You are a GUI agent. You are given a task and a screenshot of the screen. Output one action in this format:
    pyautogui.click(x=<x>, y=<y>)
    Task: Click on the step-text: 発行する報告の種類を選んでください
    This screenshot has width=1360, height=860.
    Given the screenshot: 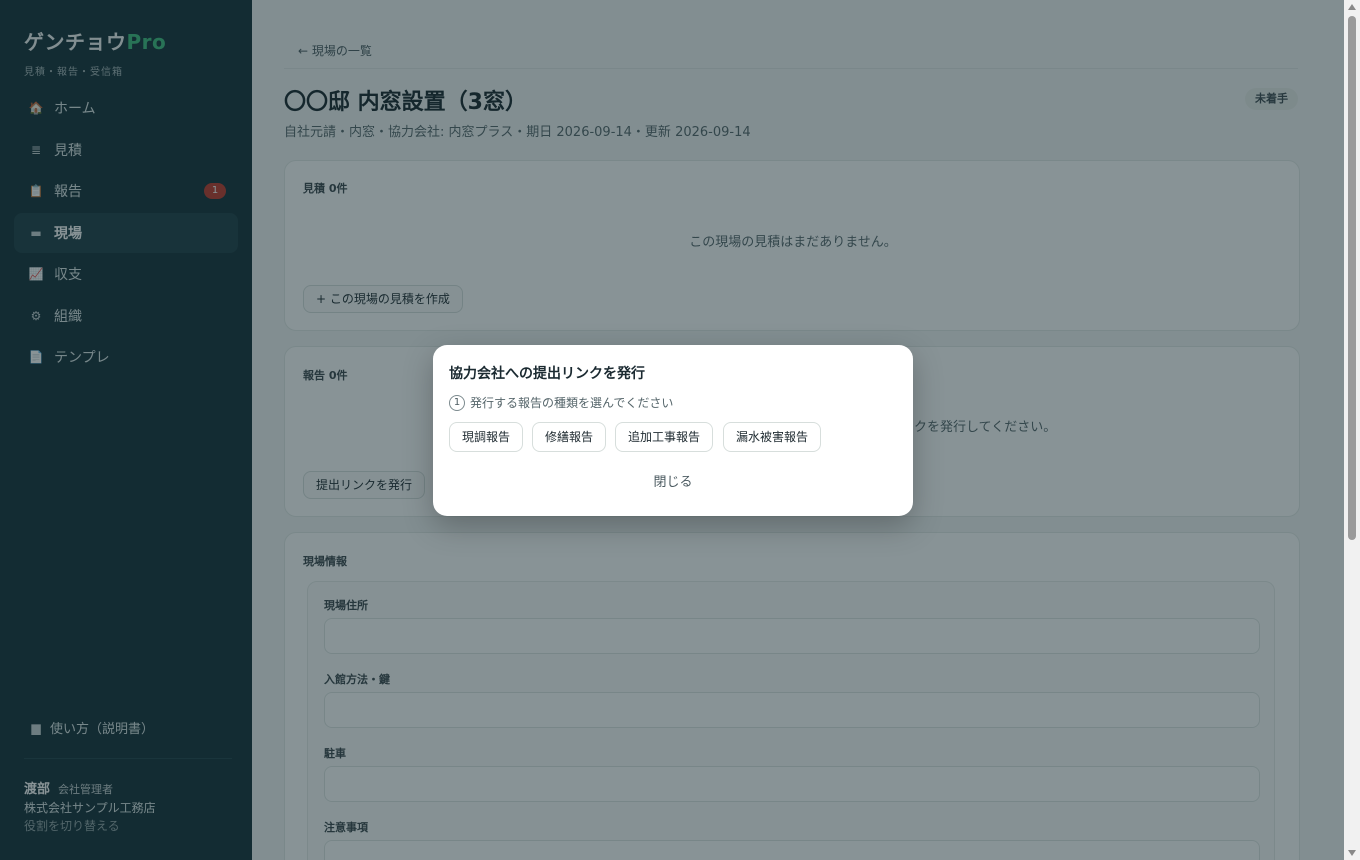 What is the action you would take?
    pyautogui.click(x=572, y=403)
    